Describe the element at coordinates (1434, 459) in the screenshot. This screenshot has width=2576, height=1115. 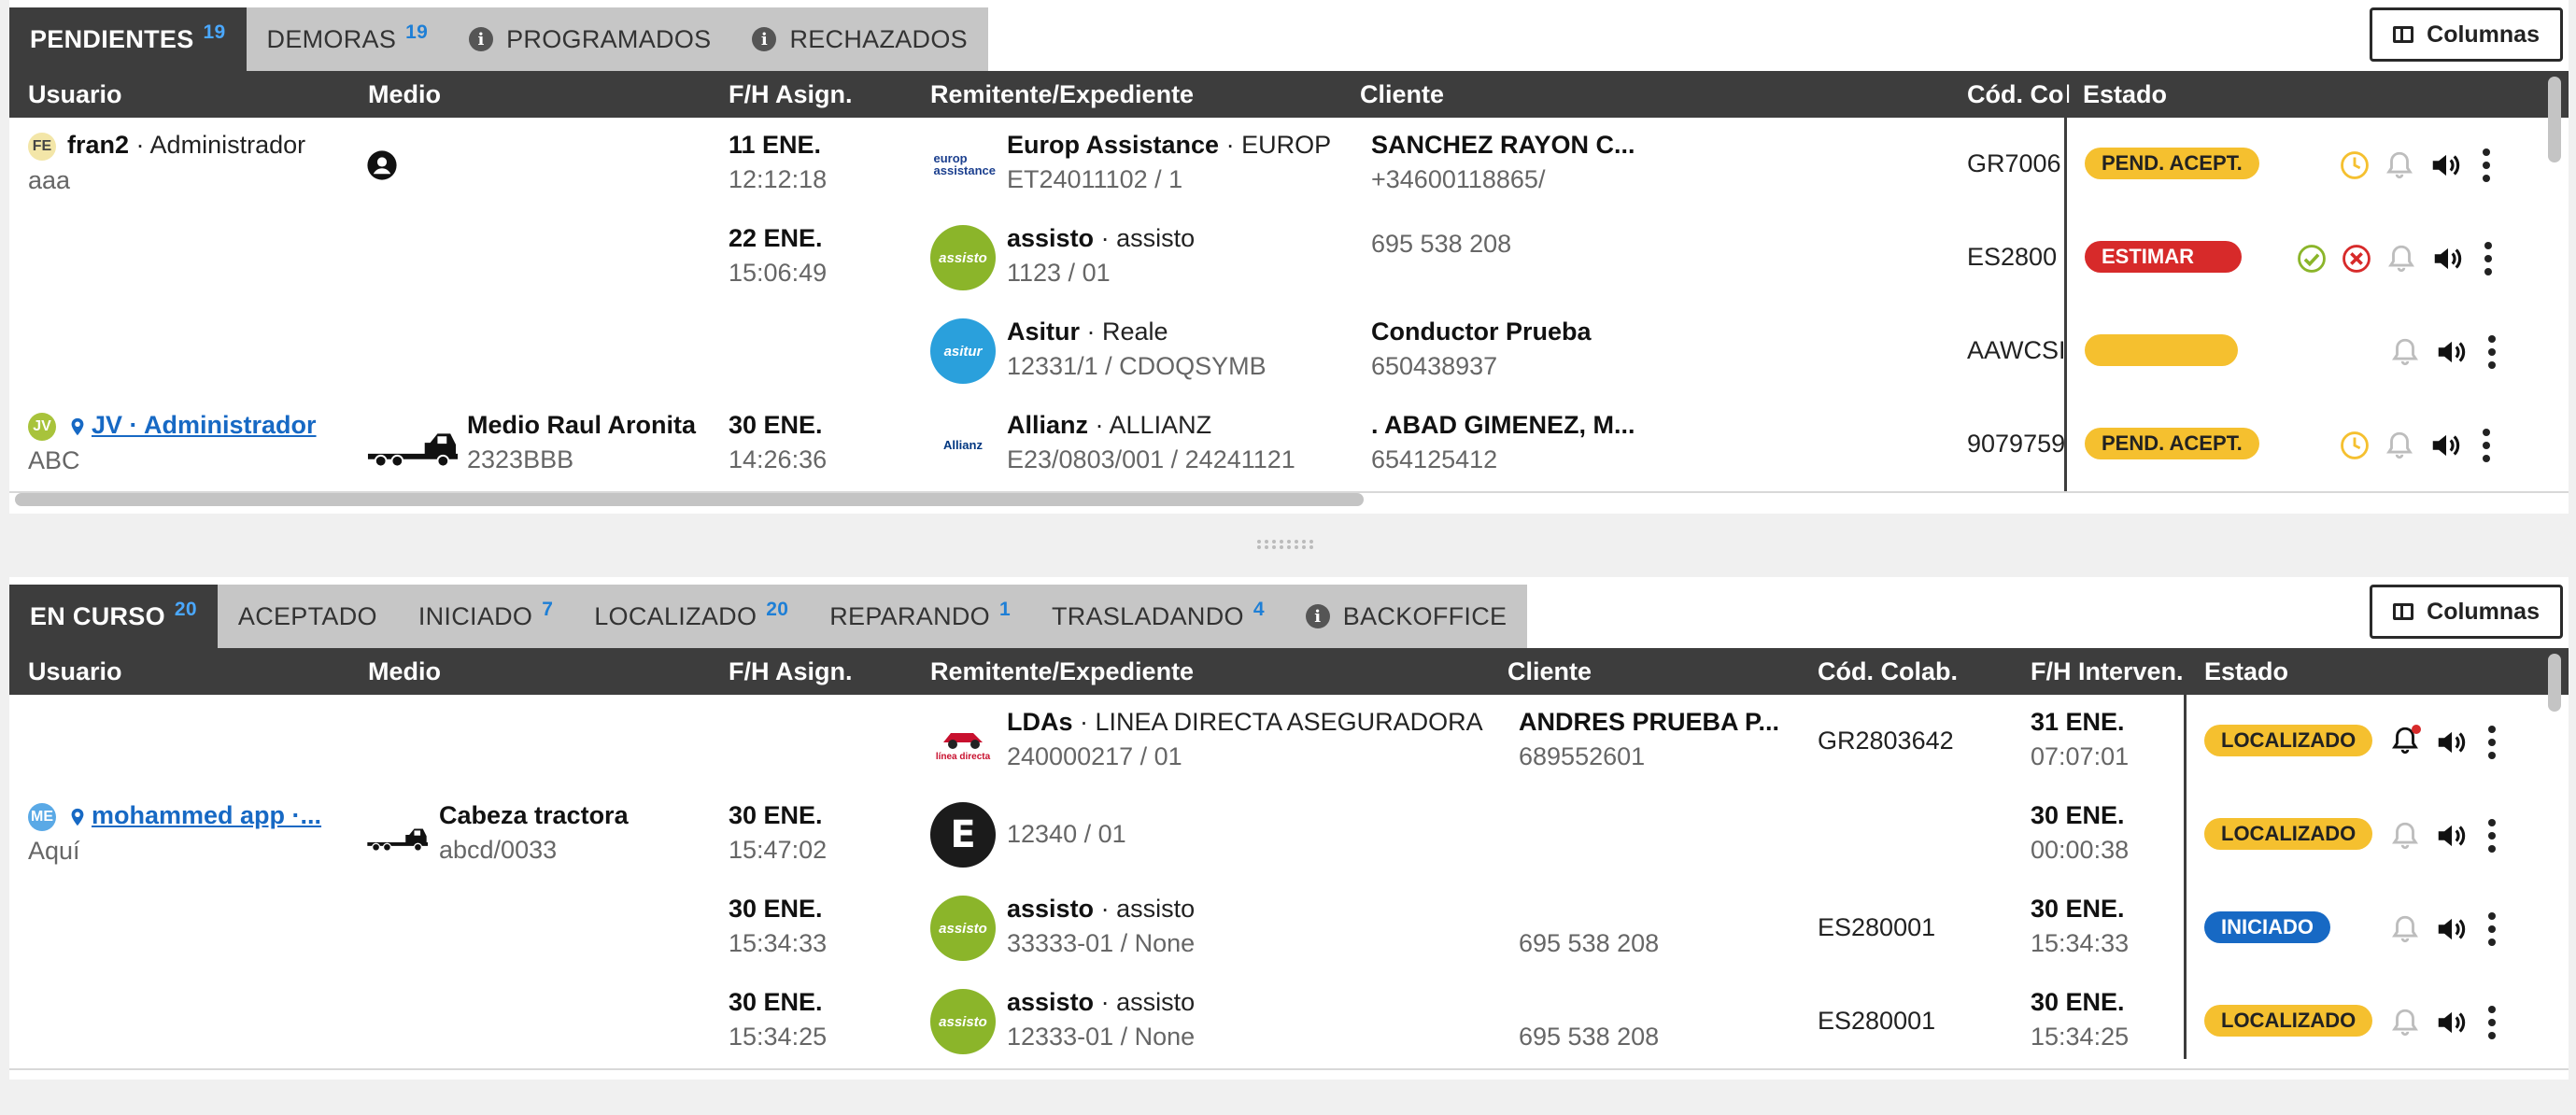
I see `client-phone: 654125412` at that location.